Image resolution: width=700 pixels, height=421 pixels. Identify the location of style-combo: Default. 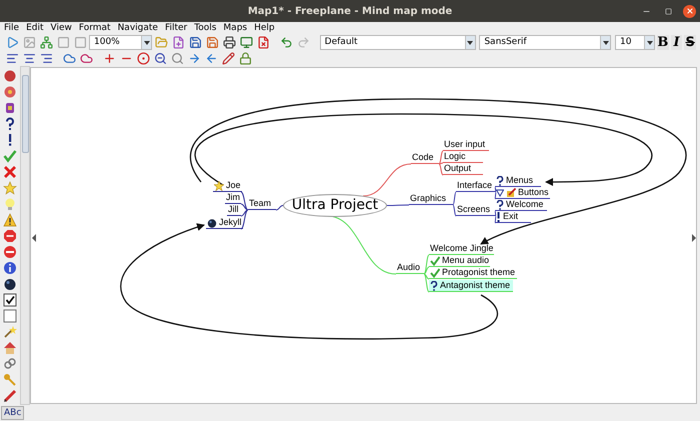
(398, 42).